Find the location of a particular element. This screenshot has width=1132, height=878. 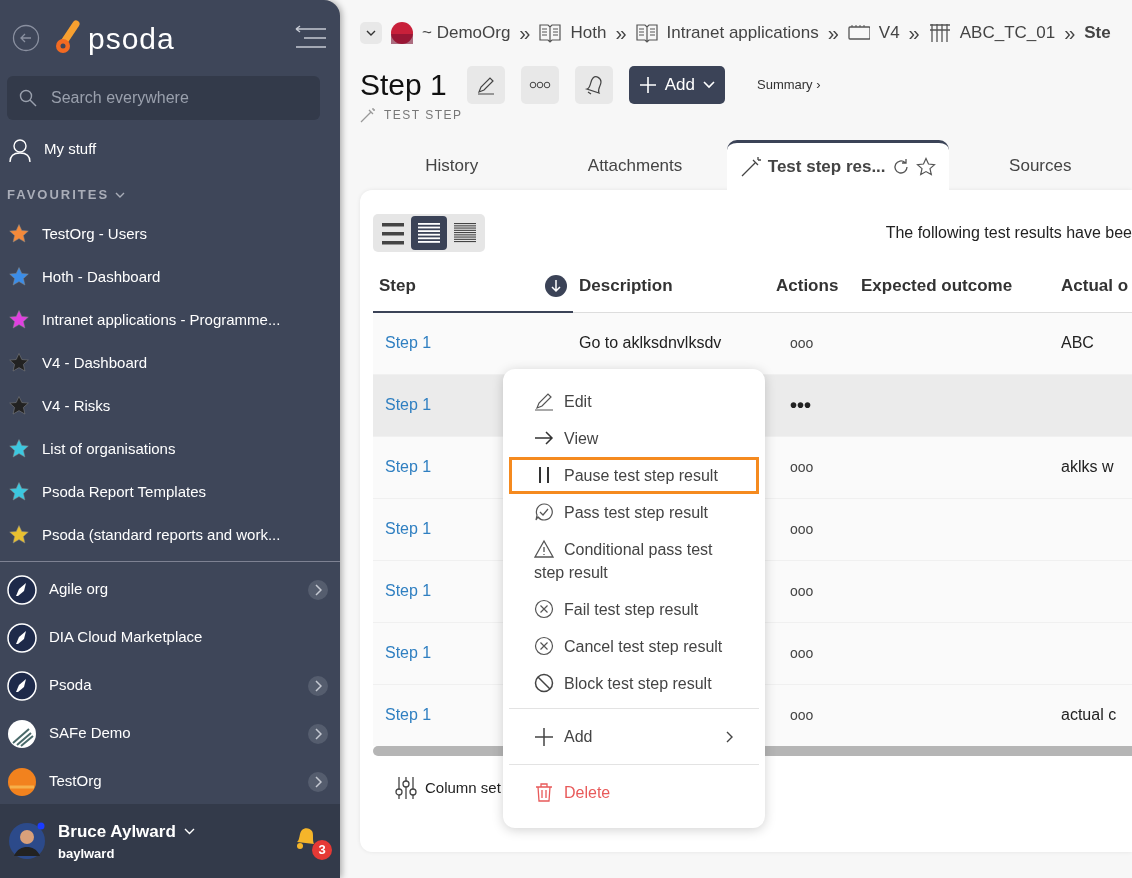

sliders-icon is located at coordinates (406, 788).